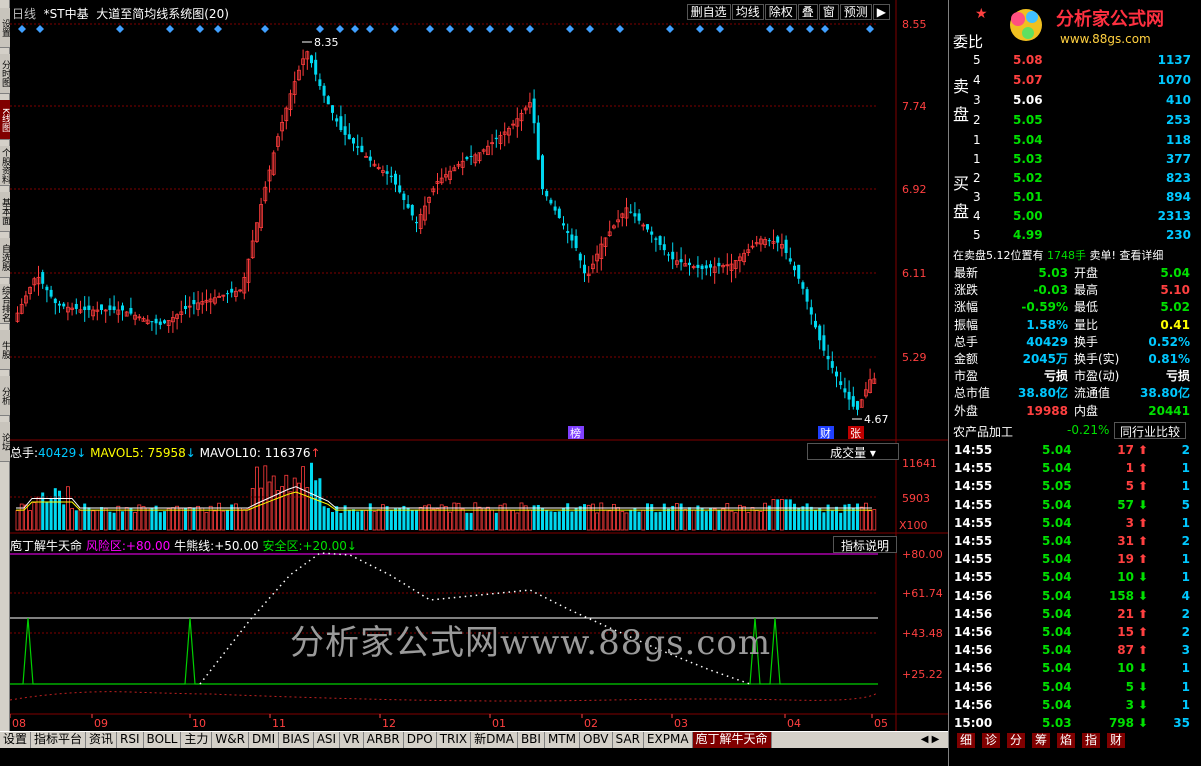  I want to click on down-arrow-icon: ⬇, so click(1142, 504).